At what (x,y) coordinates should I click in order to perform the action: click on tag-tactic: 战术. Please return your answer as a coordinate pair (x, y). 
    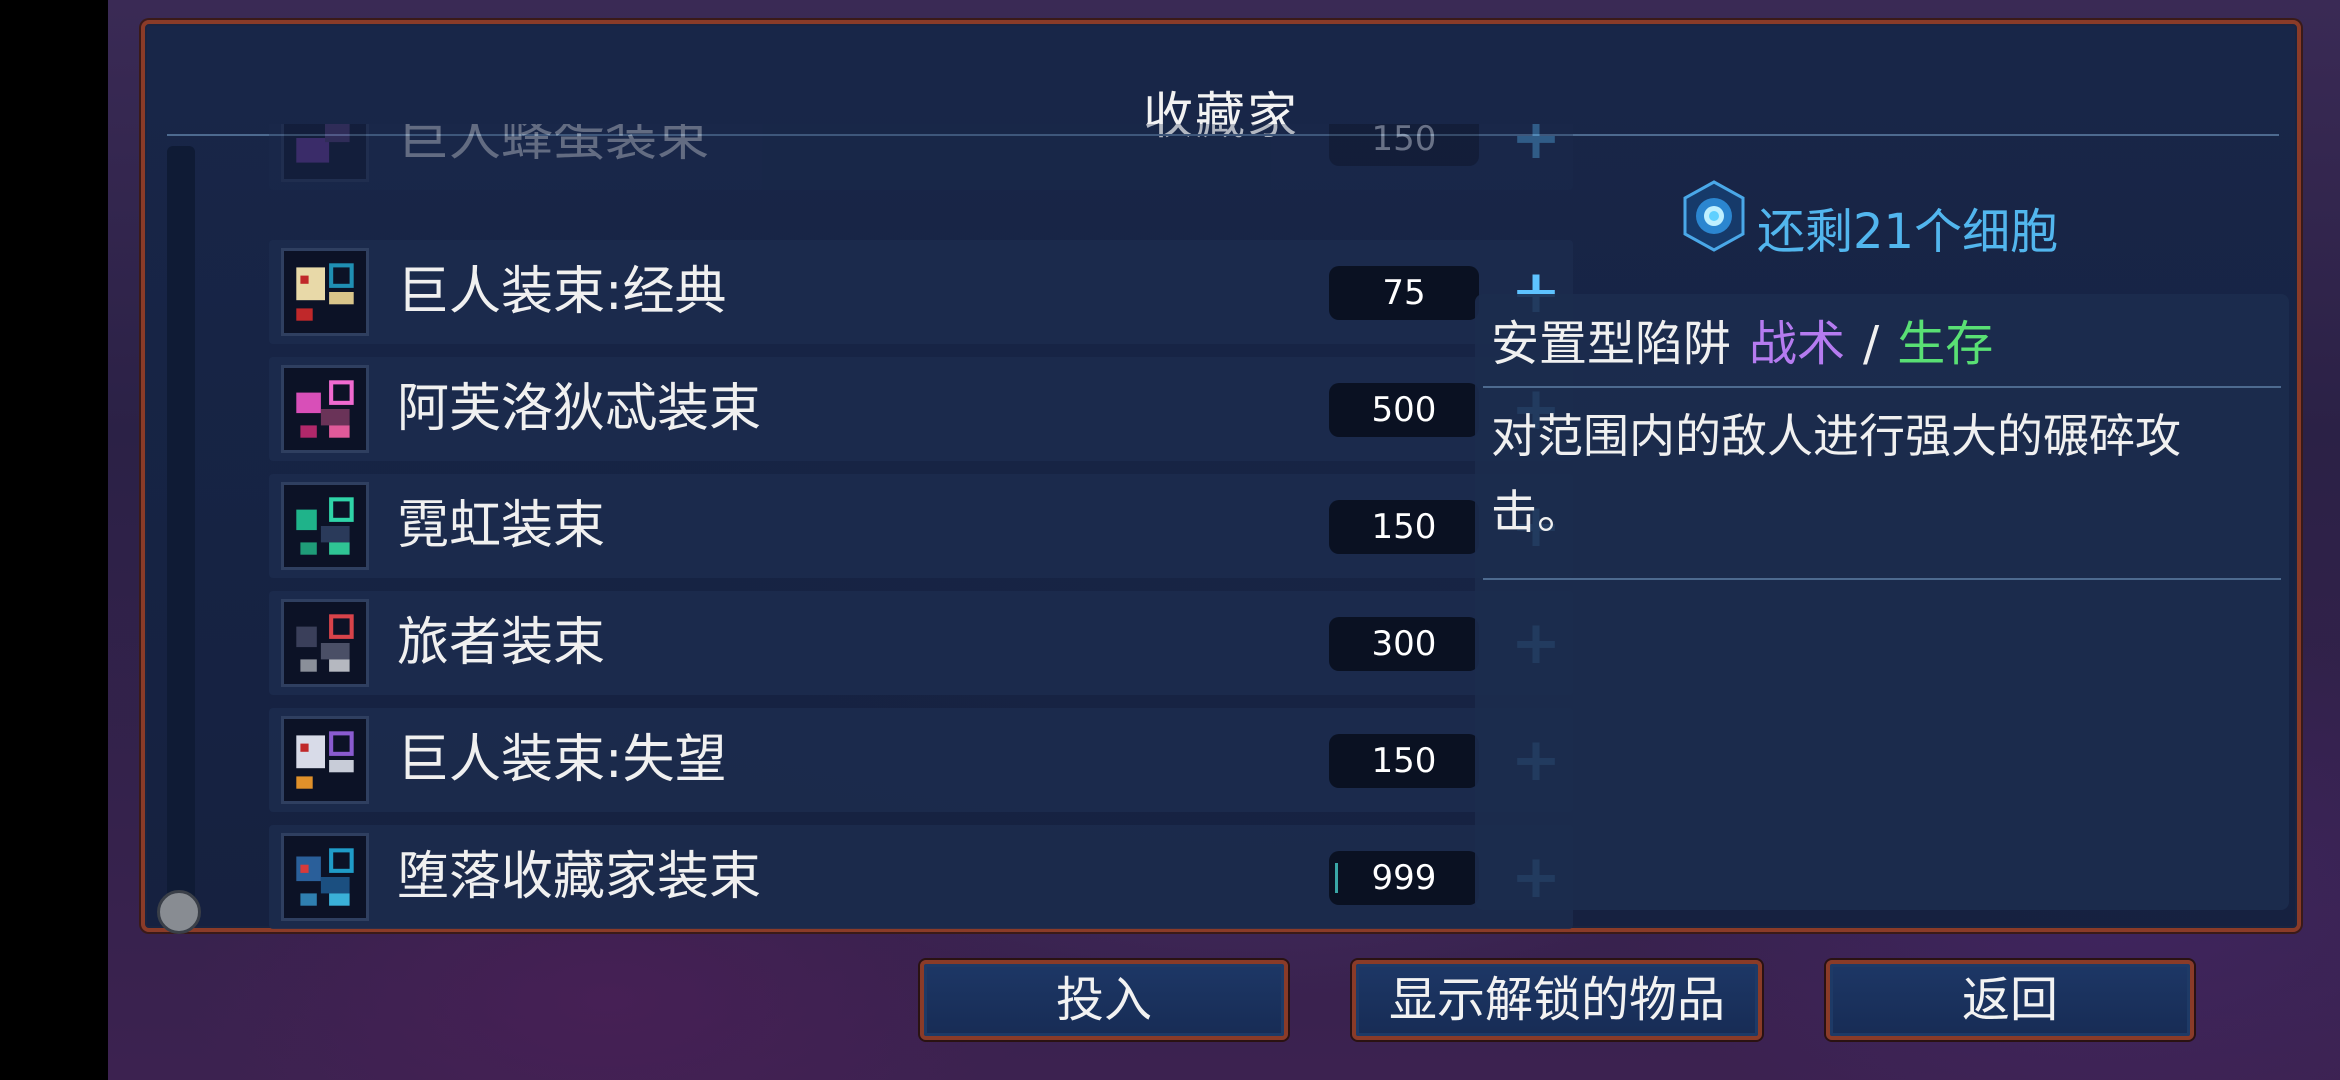
    Looking at the image, I should click on (1797, 344).